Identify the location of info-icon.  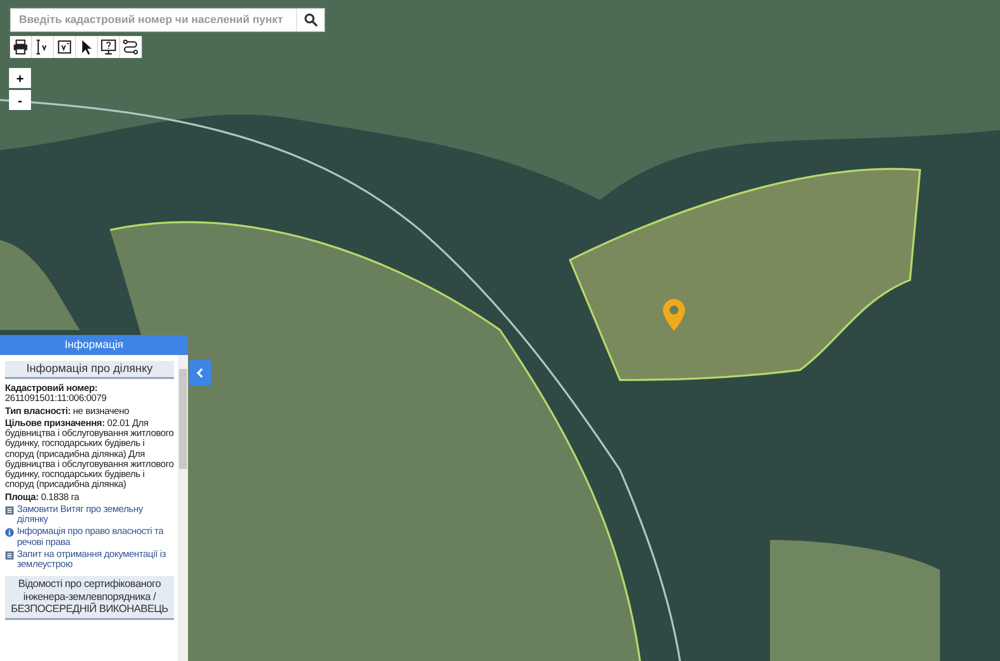
(9, 533).